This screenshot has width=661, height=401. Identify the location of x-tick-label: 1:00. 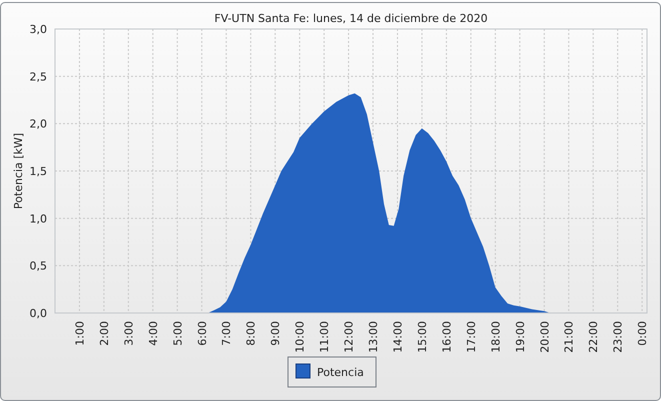
(79, 333).